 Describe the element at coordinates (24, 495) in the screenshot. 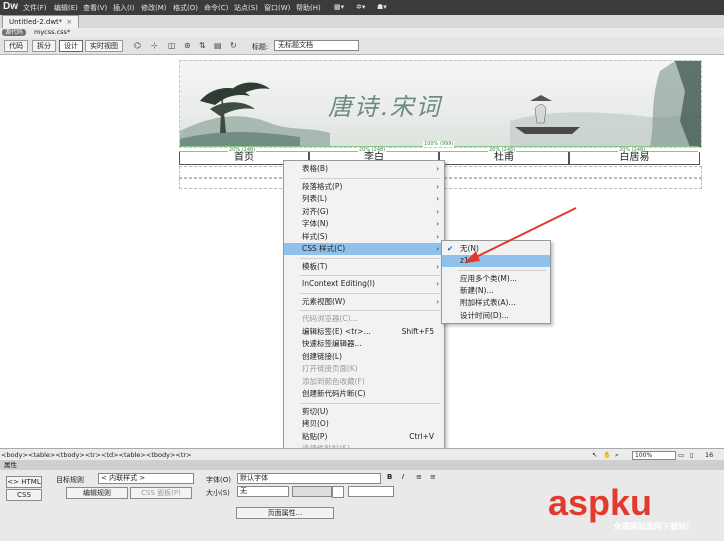

I see `css-mode-button: CSS` at that location.